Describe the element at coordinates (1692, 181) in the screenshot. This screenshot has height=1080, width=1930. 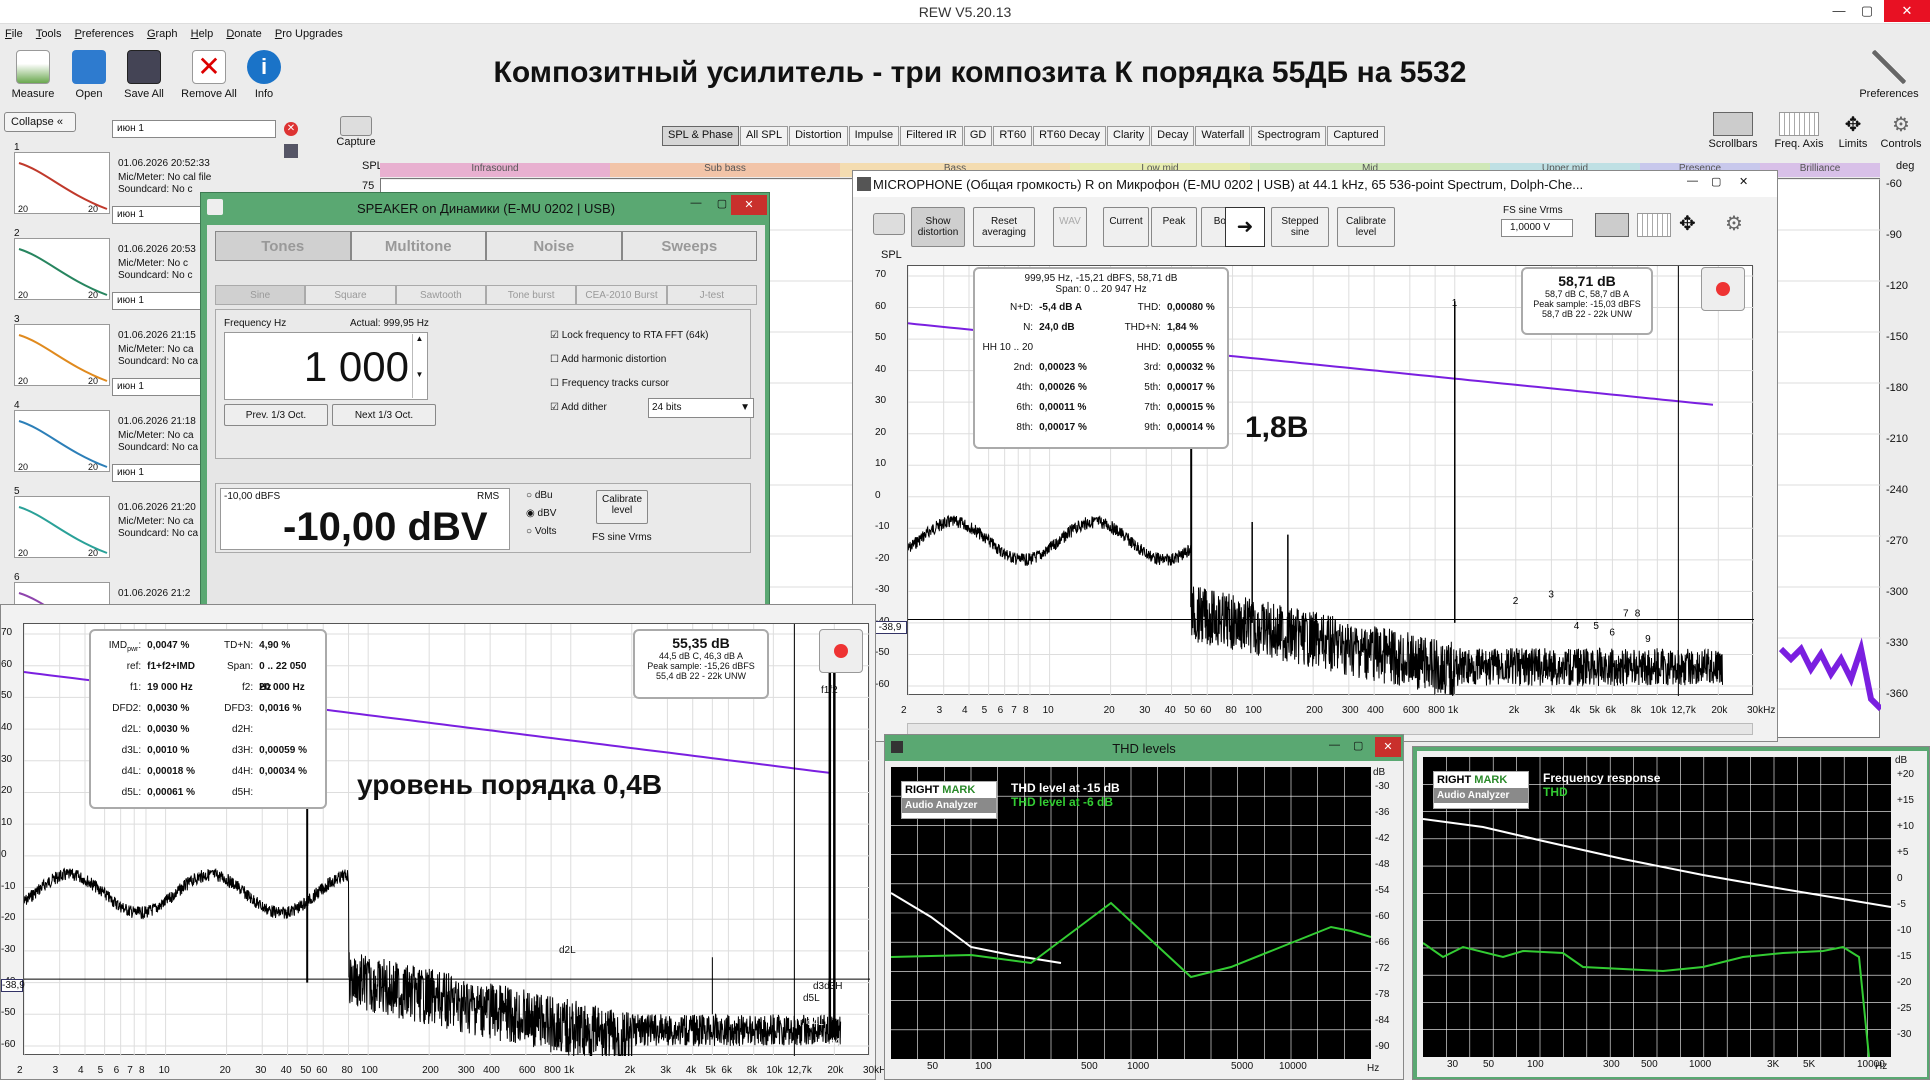
I see `mic-minimize-button: —` at that location.